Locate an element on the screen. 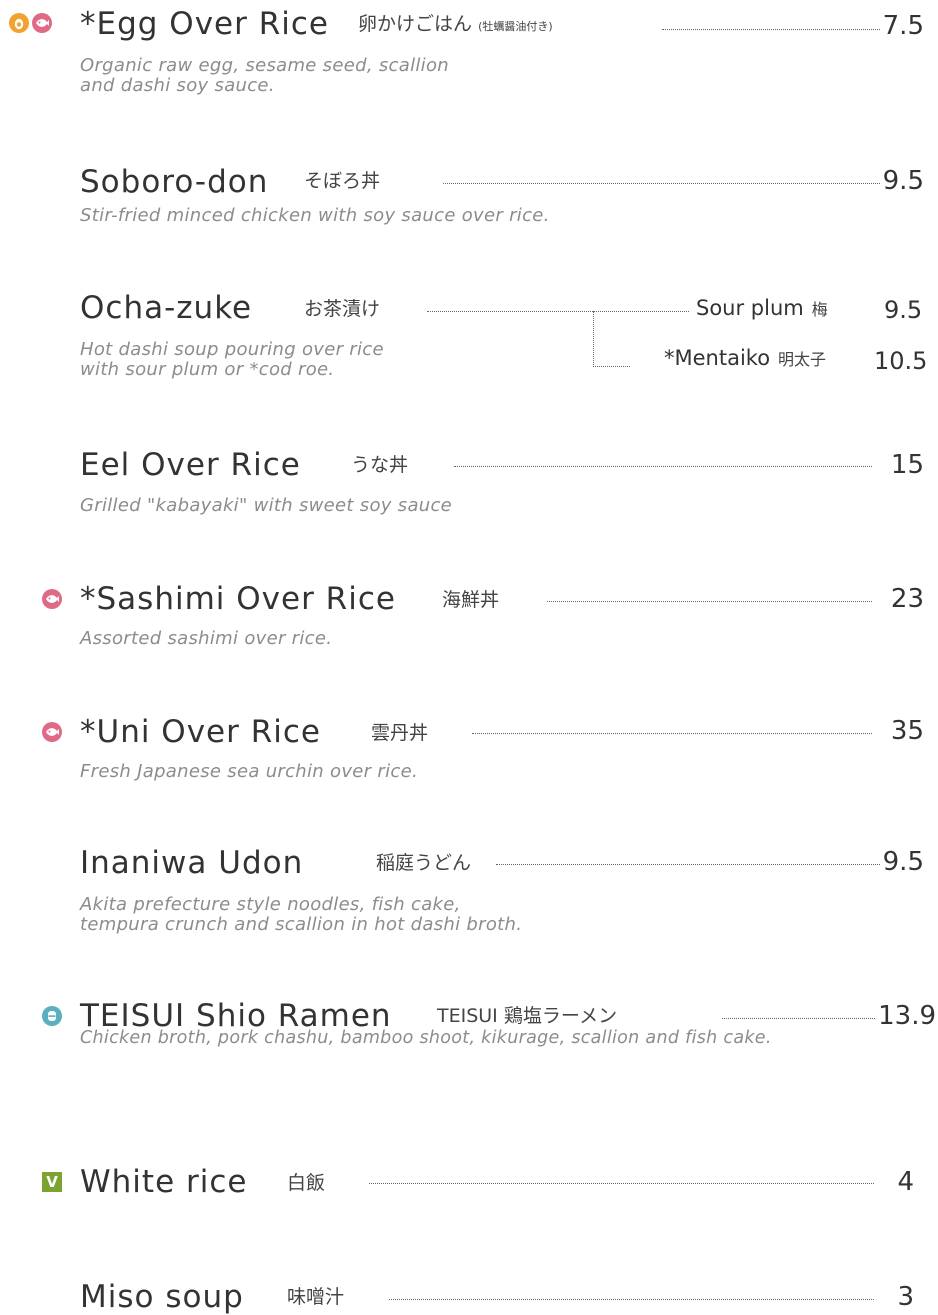  item-price: 13.9 is located at coordinates (907, 1016).